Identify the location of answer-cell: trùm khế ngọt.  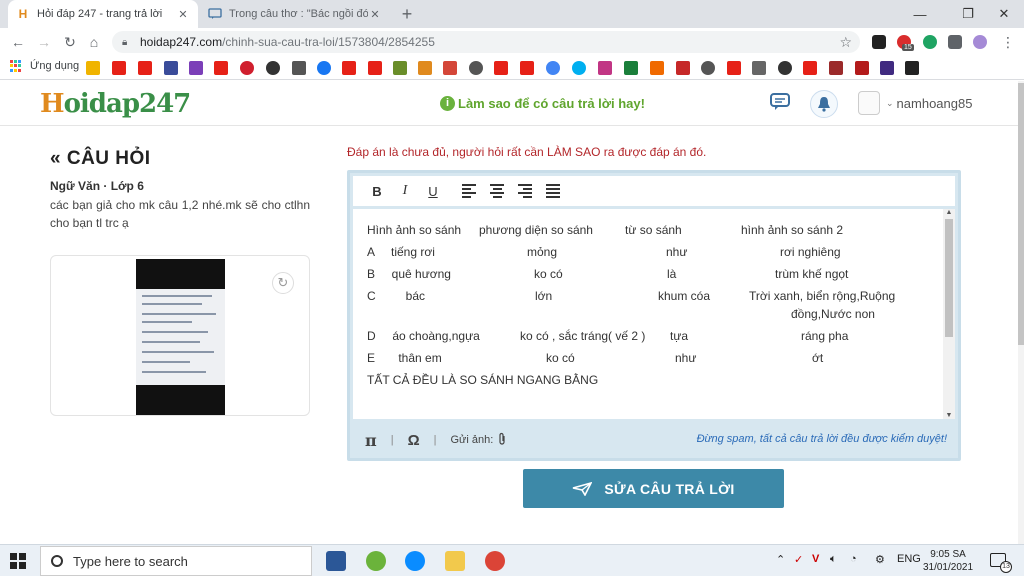
(812, 274).